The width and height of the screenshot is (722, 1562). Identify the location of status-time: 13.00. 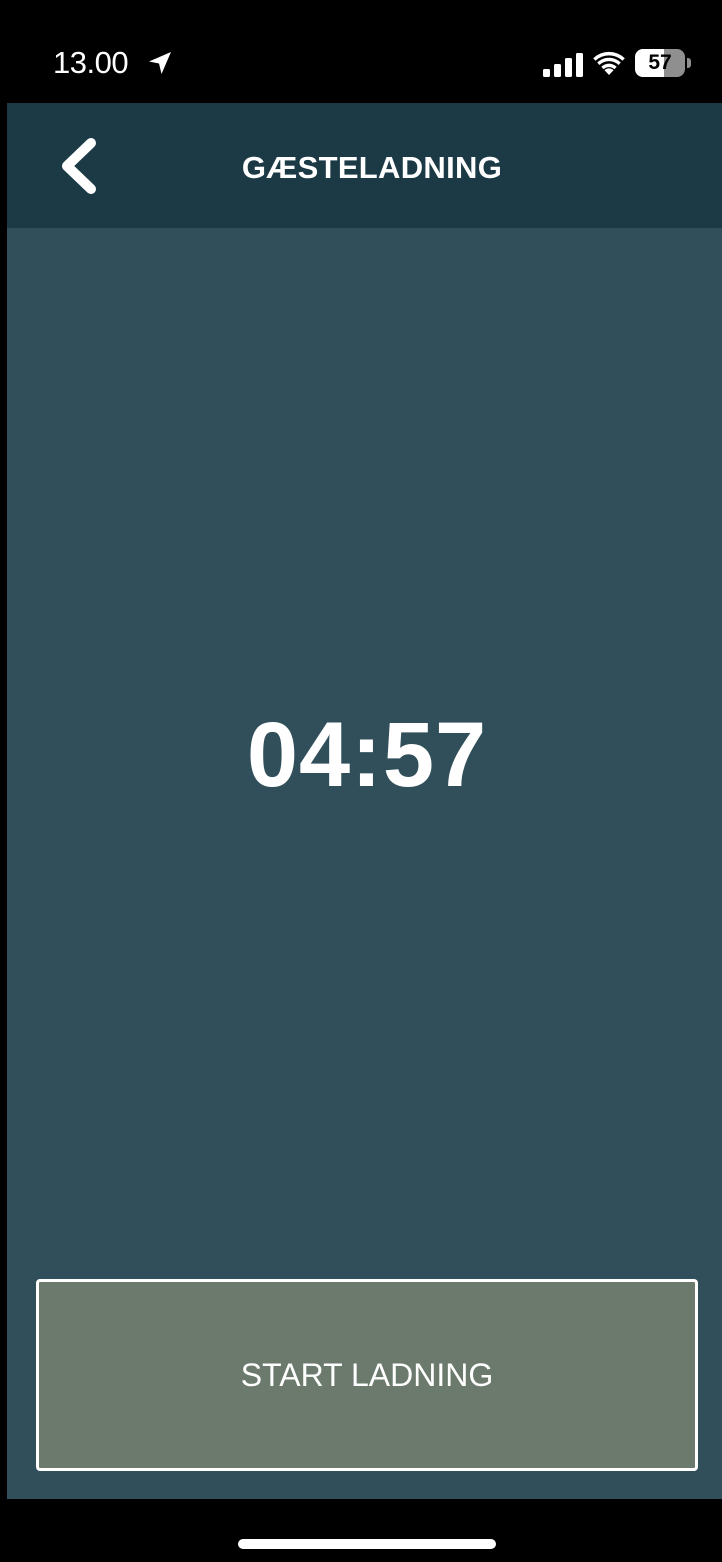
(91, 62).